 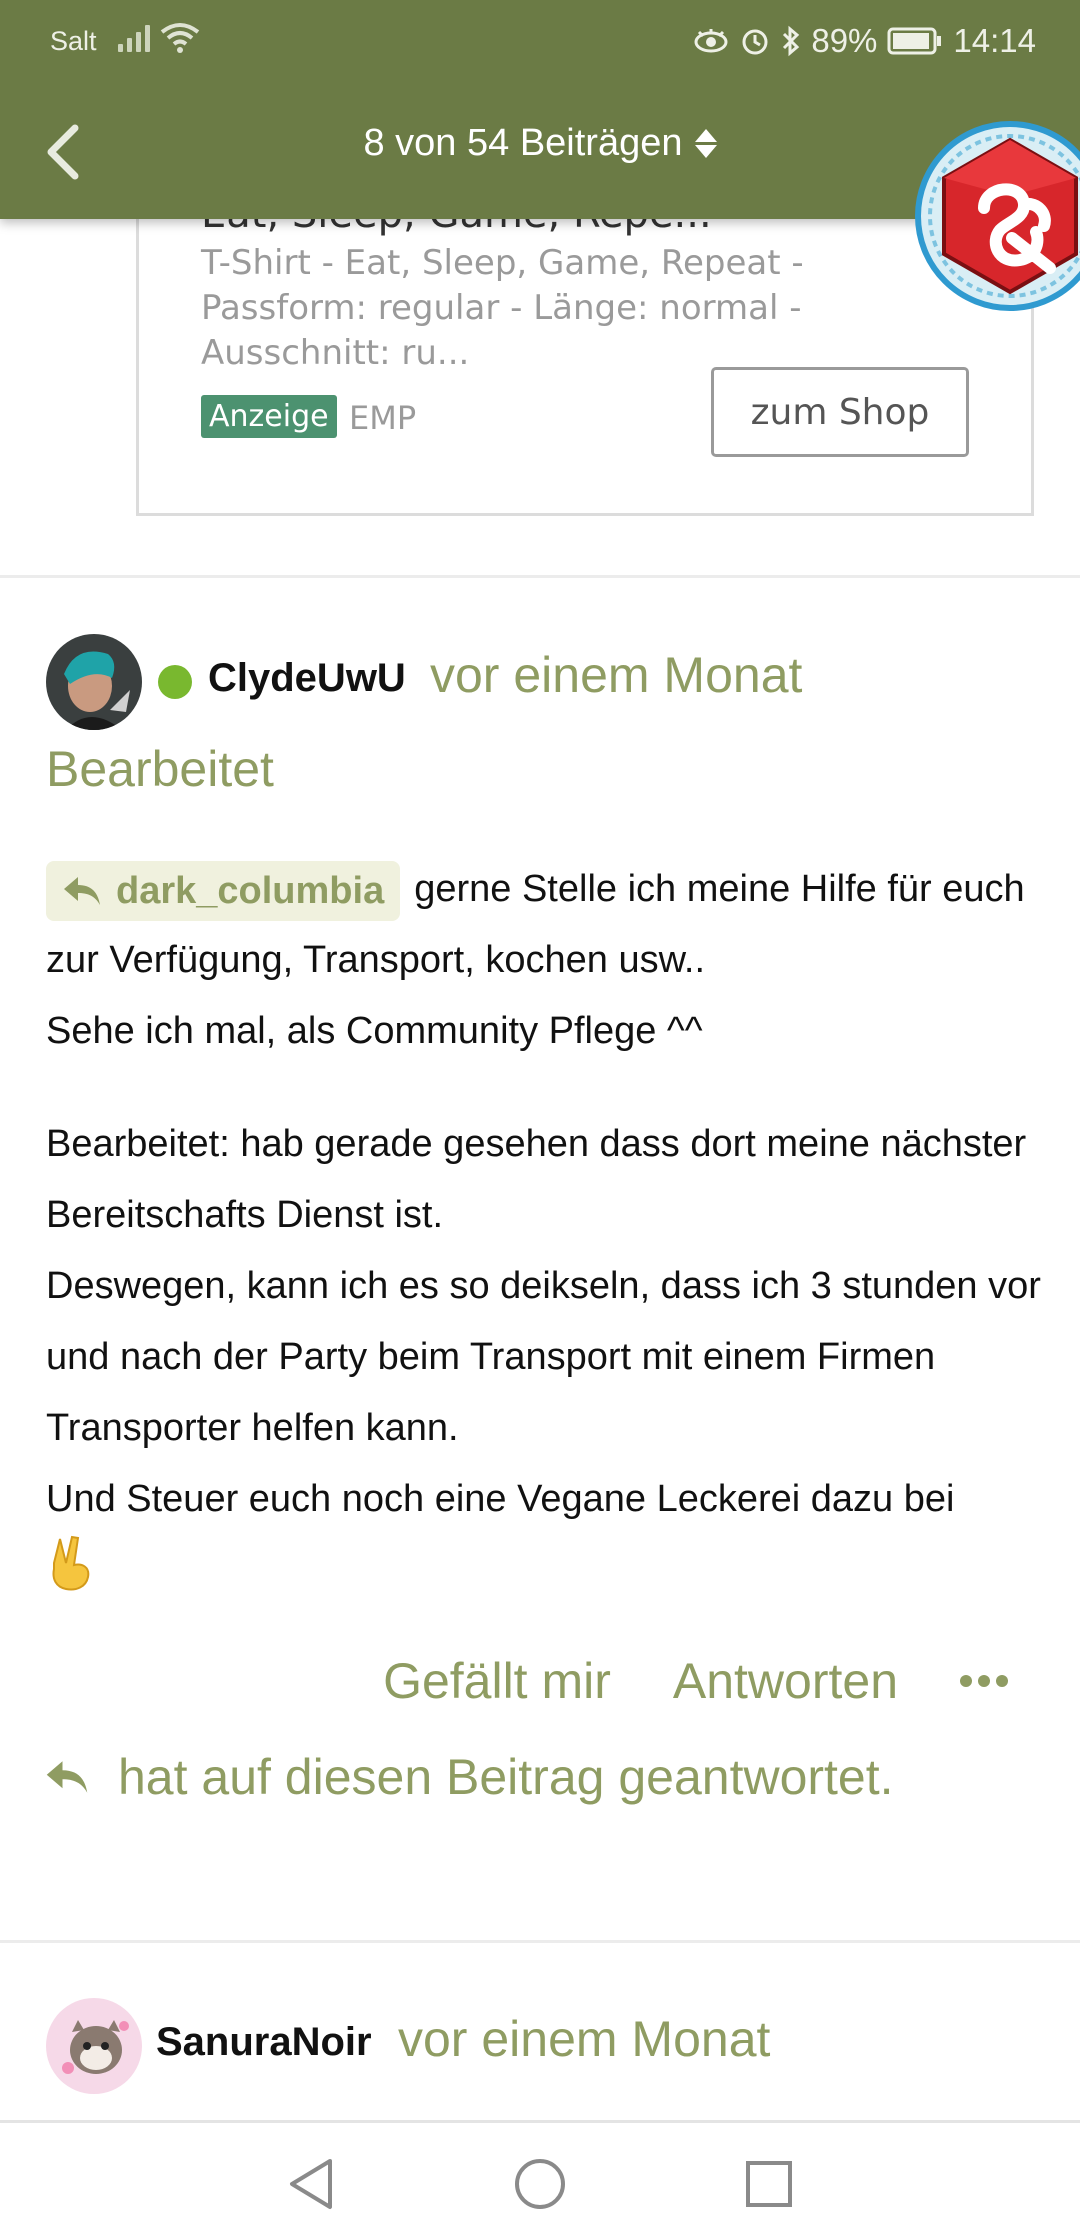 What do you see at coordinates (755, 42) in the screenshot?
I see `alarm-icon` at bounding box center [755, 42].